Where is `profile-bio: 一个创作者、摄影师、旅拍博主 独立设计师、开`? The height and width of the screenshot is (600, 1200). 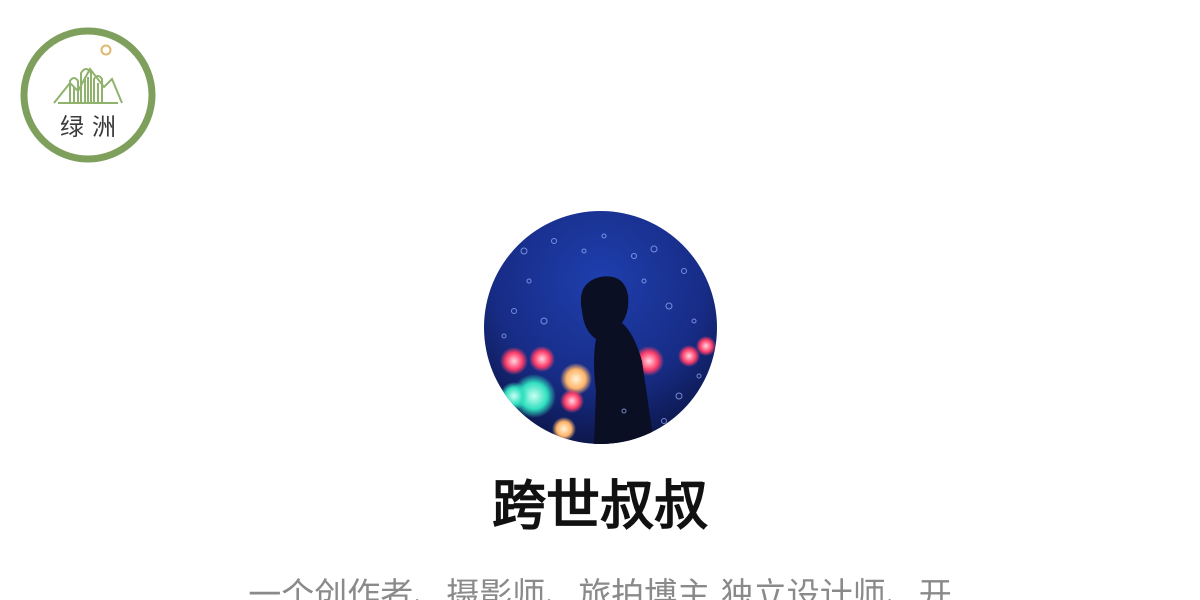
profile-bio: 一个创作者、摄影师、旅拍博主 独立设计师、开 is located at coordinates (600, 587).